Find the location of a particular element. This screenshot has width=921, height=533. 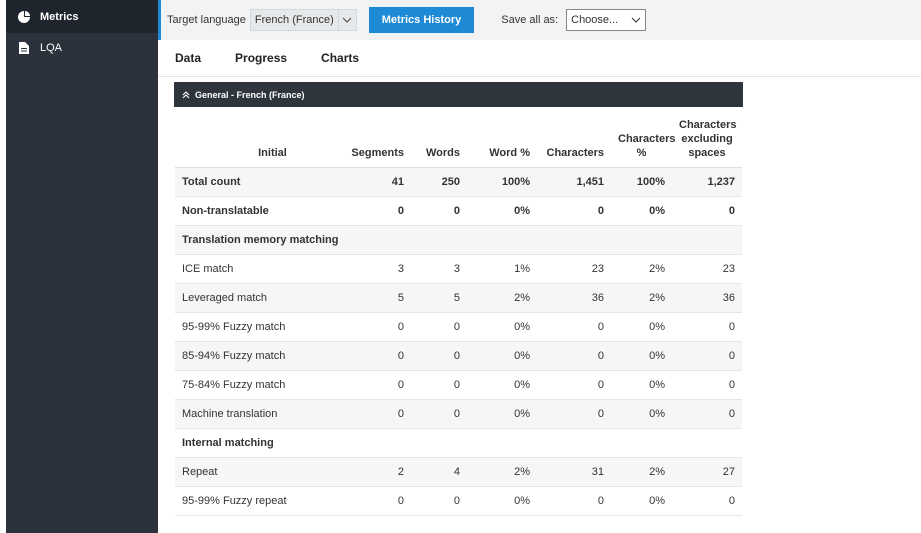

row-label: 75-84% Fuzzy match is located at coordinates (256, 385).